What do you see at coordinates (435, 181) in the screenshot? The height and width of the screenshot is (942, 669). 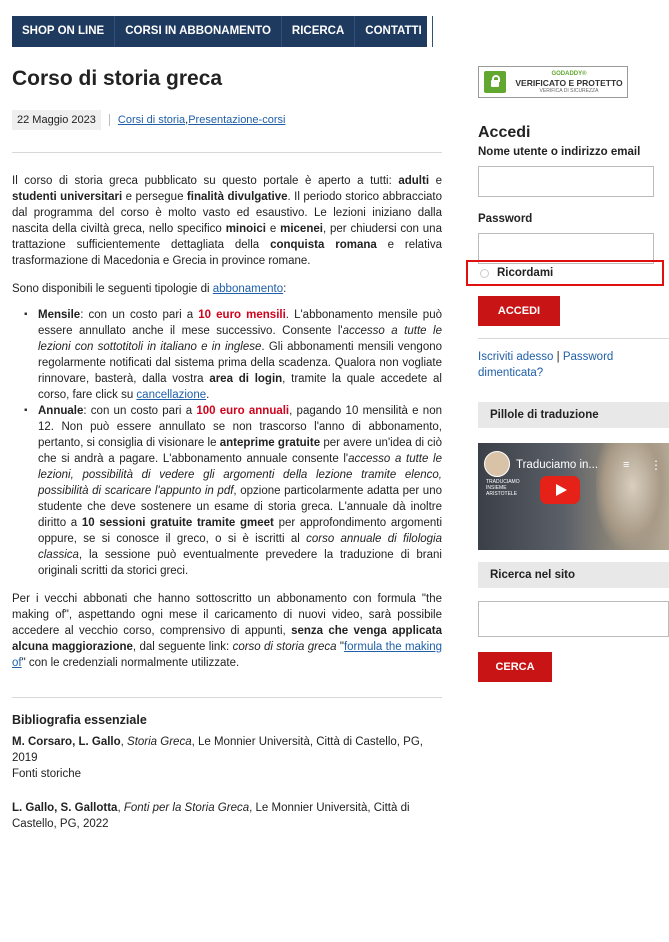 I see `intro-text-2: e` at bounding box center [435, 181].